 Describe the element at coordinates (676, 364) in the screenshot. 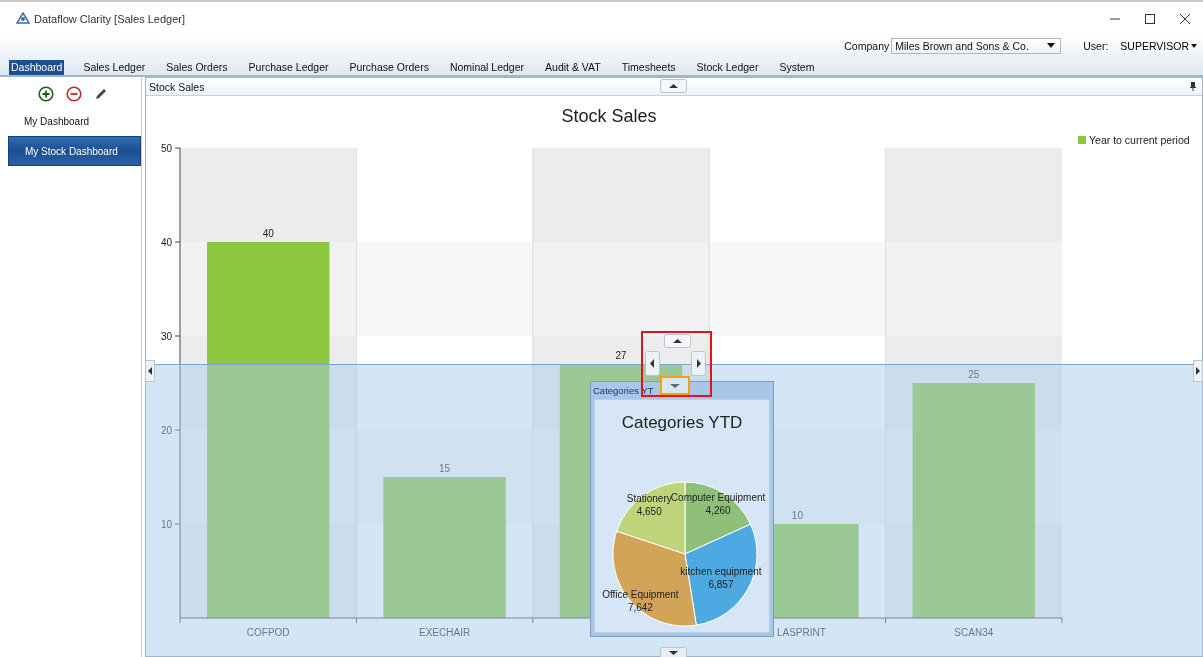

I see `highlight-frame` at that location.